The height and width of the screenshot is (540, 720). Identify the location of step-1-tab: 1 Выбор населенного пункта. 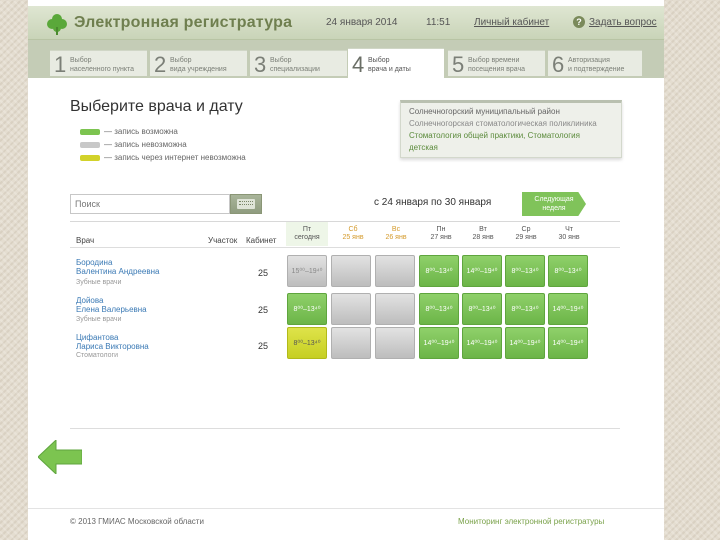
(98, 63).